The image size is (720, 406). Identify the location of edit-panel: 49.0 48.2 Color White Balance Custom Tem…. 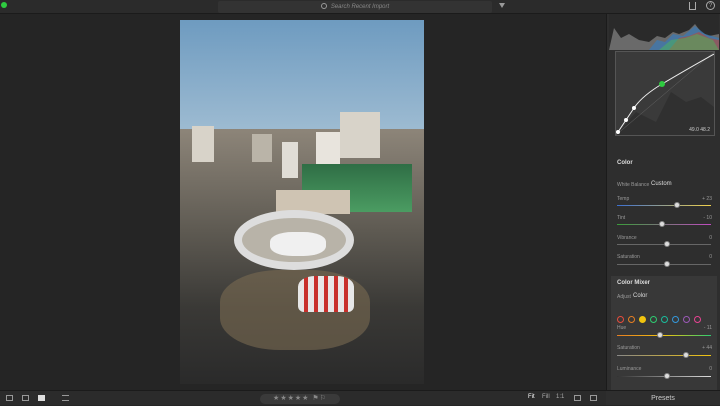
(663, 202).